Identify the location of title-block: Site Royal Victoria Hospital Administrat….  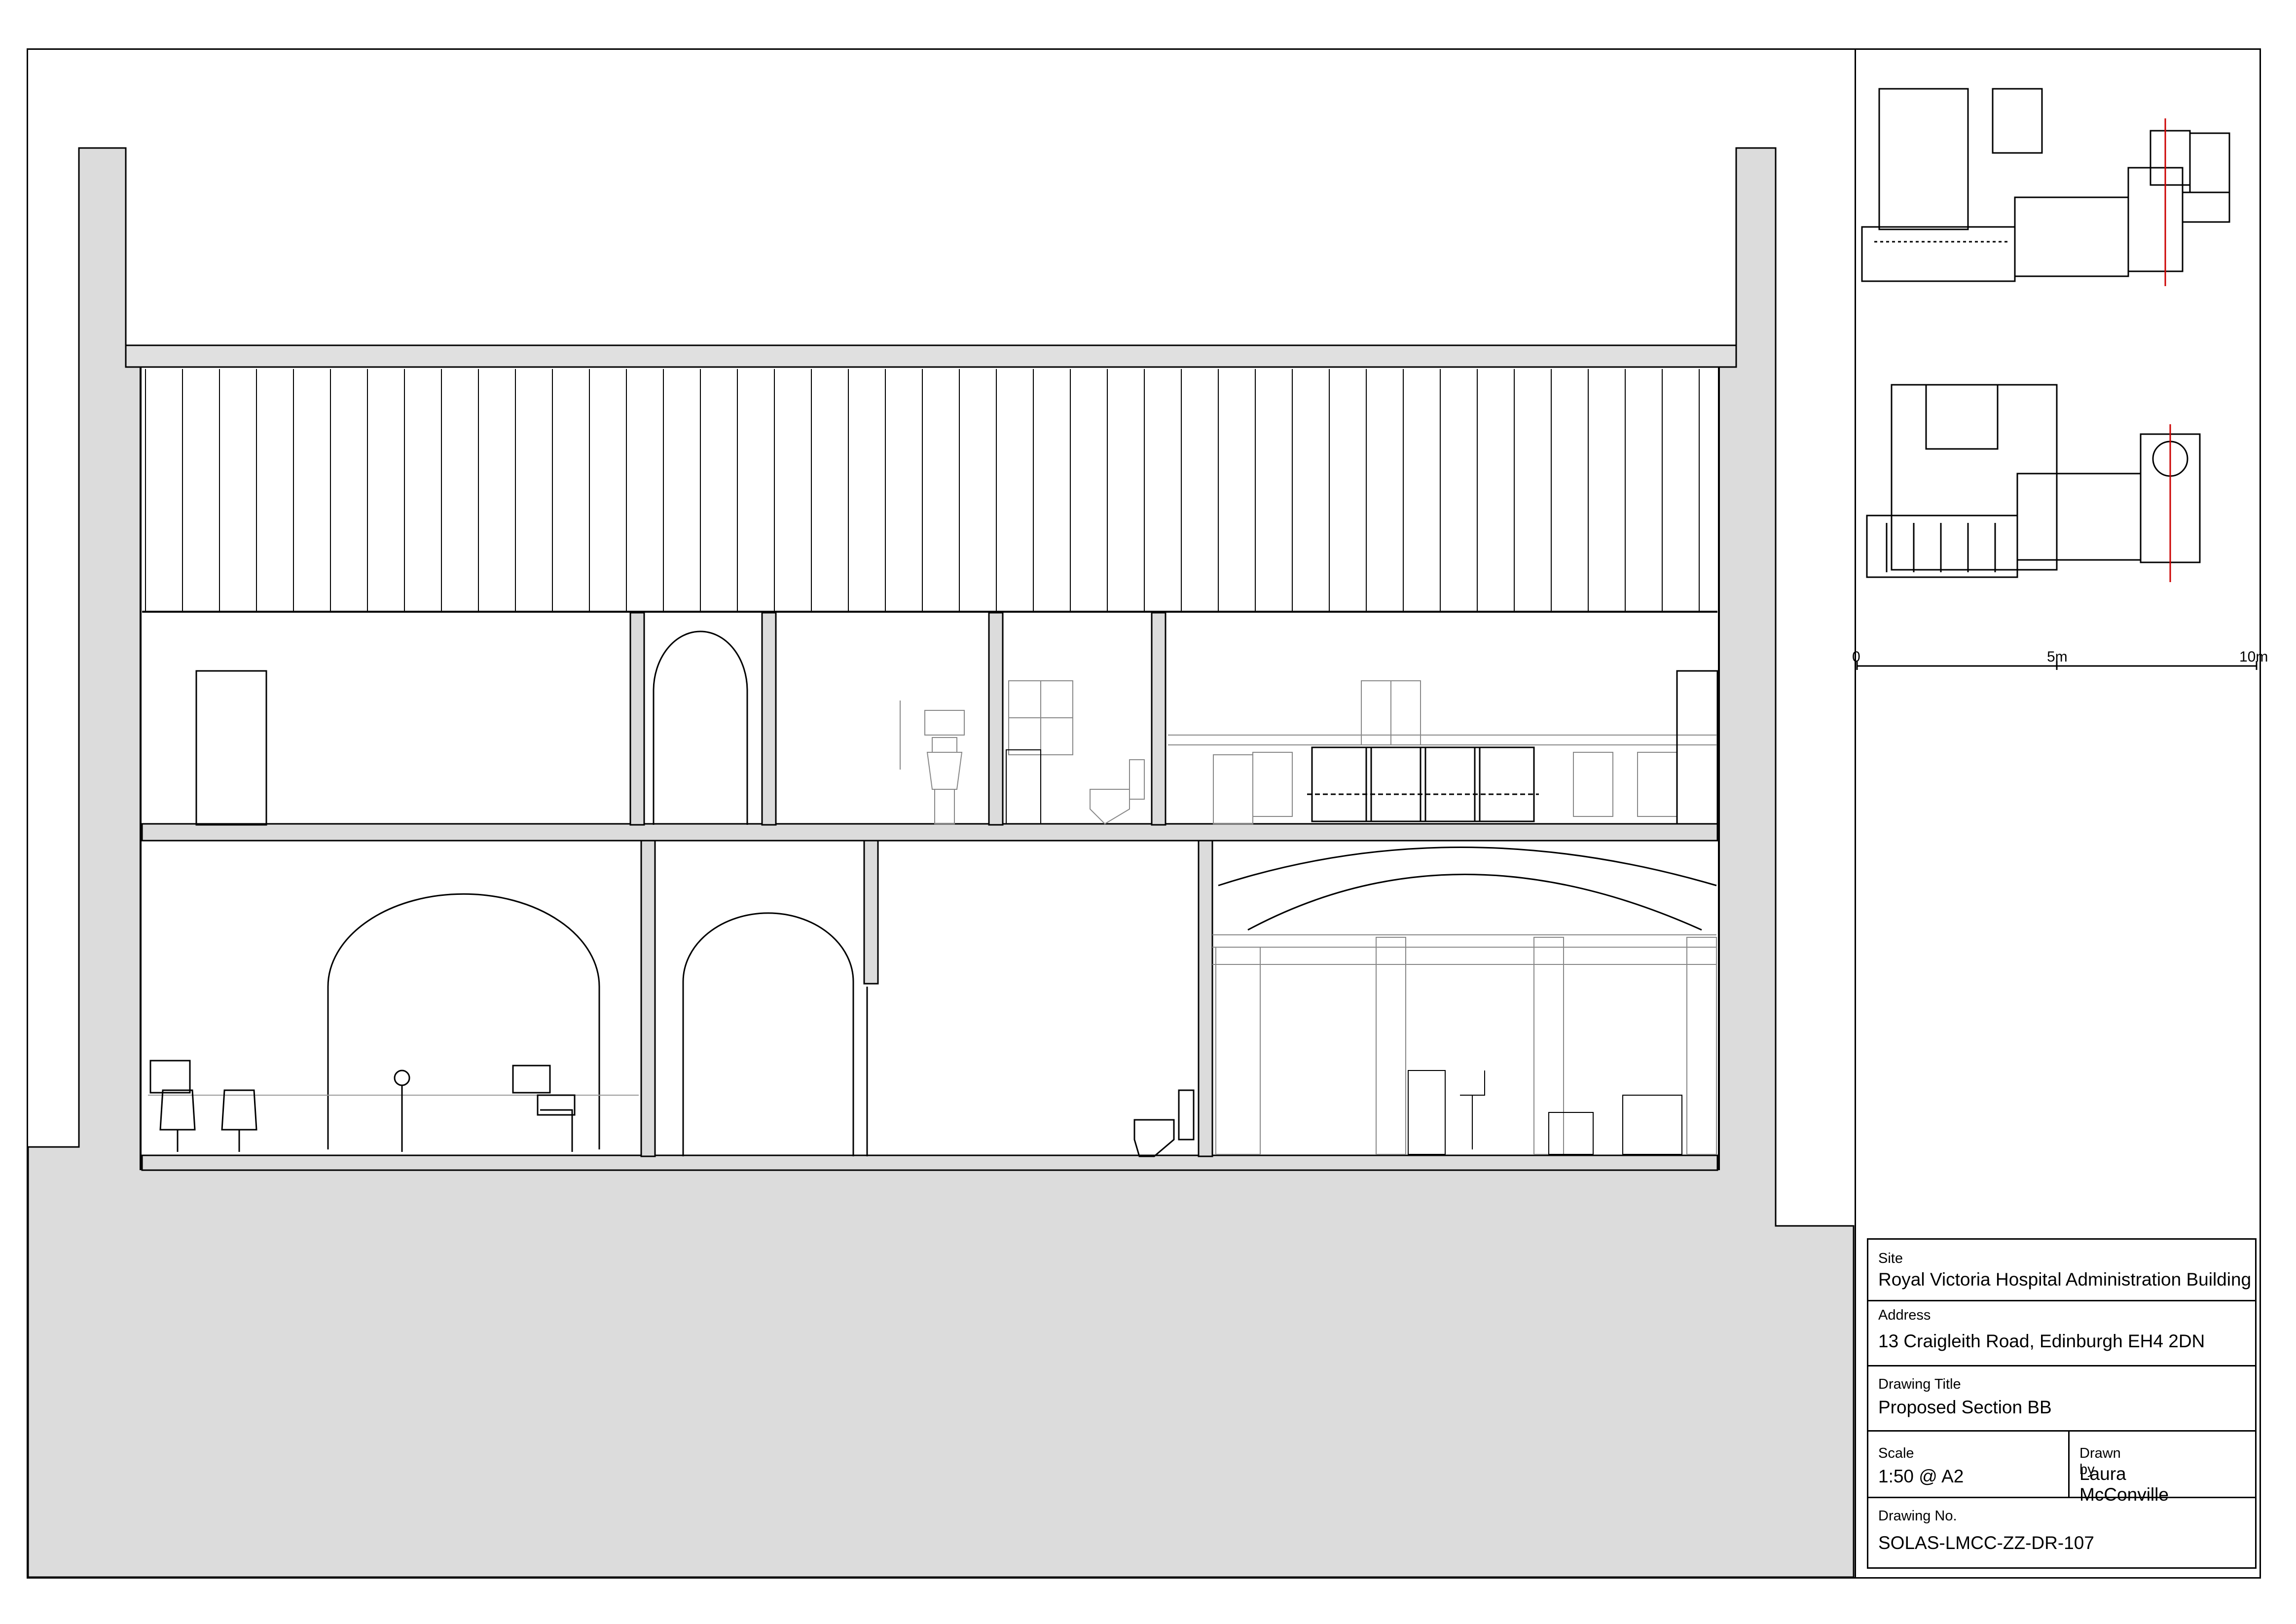
(2062, 1403).